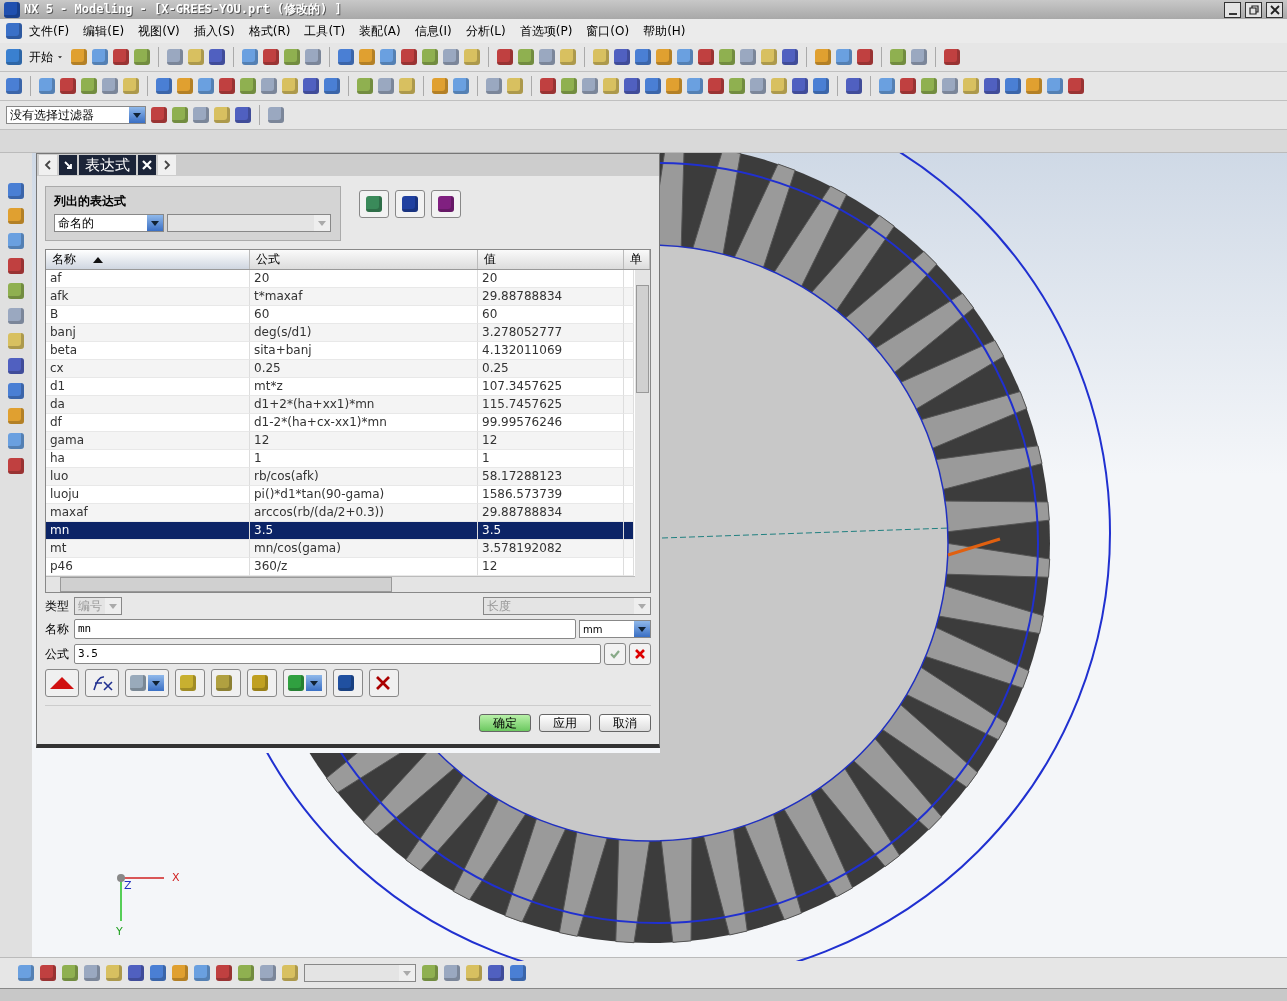  Describe the element at coordinates (340, 549) in the screenshot. I see `table-row: mt mn/cos(gama) 3.578192082` at that location.